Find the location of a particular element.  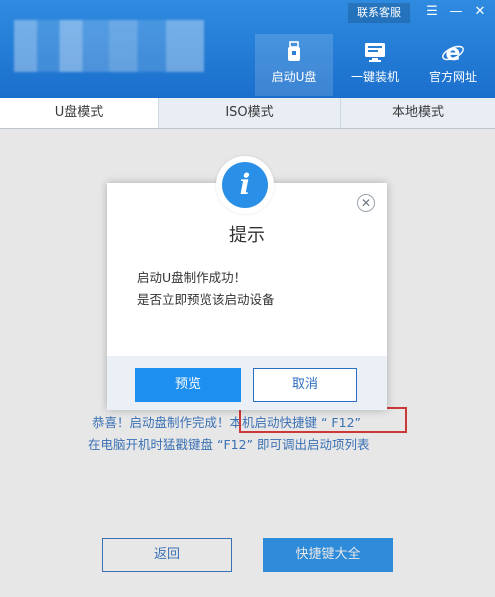

close-icon: ✕ is located at coordinates (480, 12).